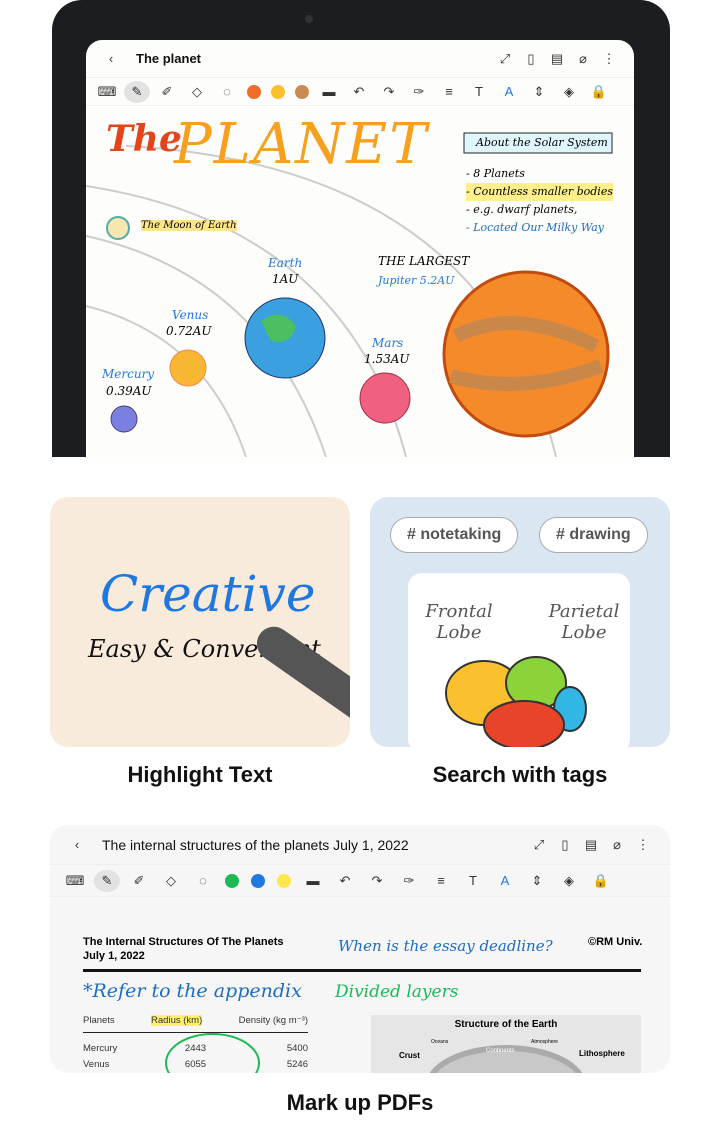  What do you see at coordinates (99, 1020) in the screenshot?
I see `col-planets: Planets` at bounding box center [99, 1020].